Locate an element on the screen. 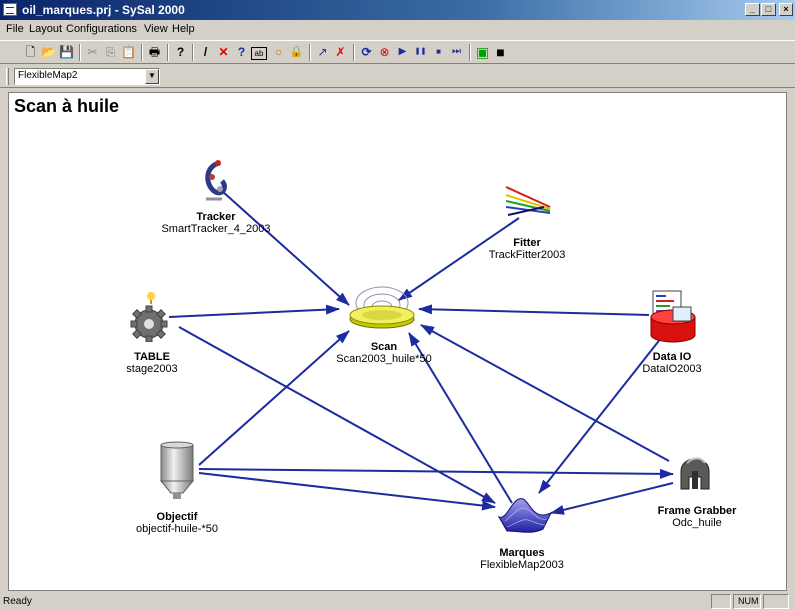 Image resolution: width=795 pixels, height=610 pixels. lens-icon is located at coordinates (177, 472).